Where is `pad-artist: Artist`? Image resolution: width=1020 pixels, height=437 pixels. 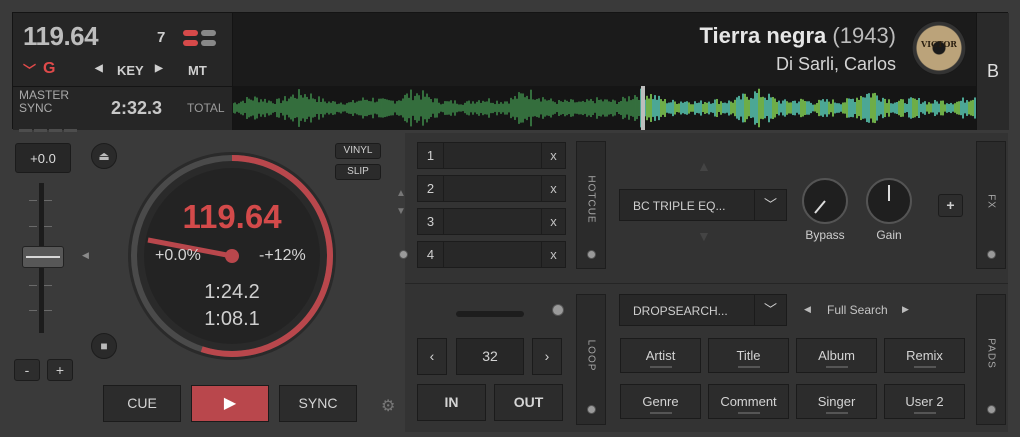 pad-artist: Artist is located at coordinates (660, 355).